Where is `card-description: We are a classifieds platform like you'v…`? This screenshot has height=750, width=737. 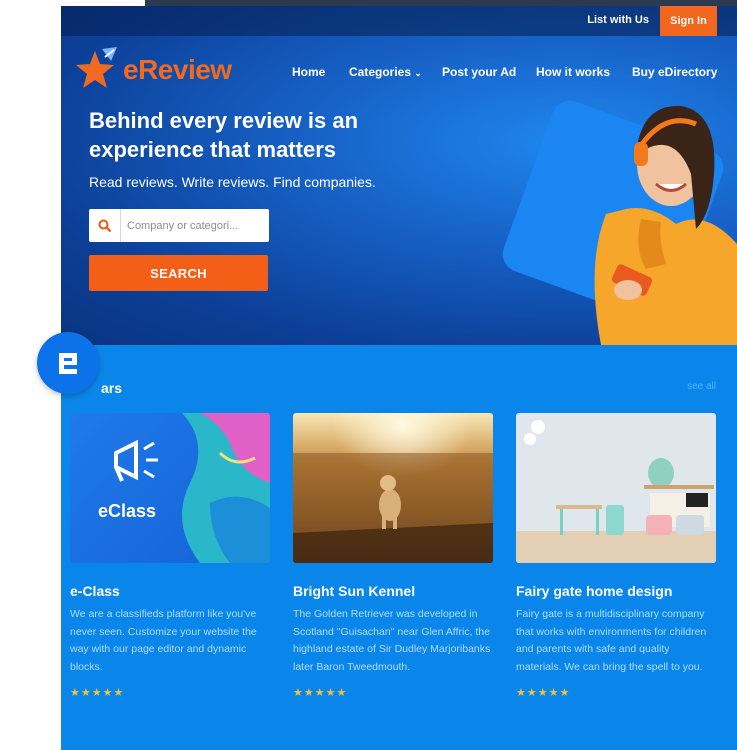 card-description: We are a classifieds platform like you'v… is located at coordinates (163, 640).